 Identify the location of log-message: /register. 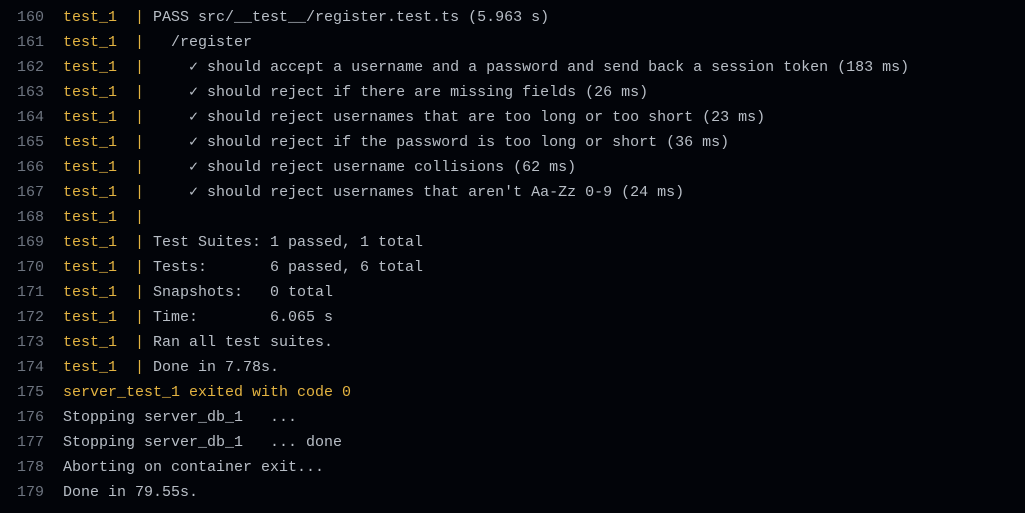
(203, 42).